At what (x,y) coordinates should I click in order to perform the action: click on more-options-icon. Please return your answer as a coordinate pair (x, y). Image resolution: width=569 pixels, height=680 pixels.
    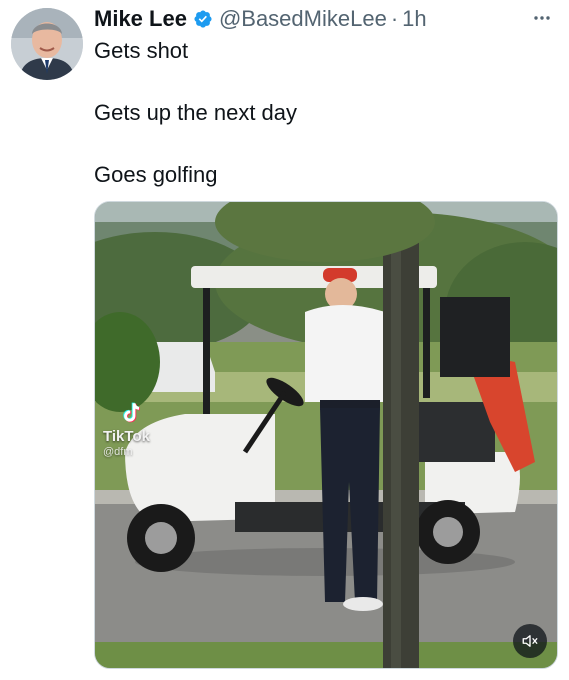
    Looking at the image, I should click on (542, 18).